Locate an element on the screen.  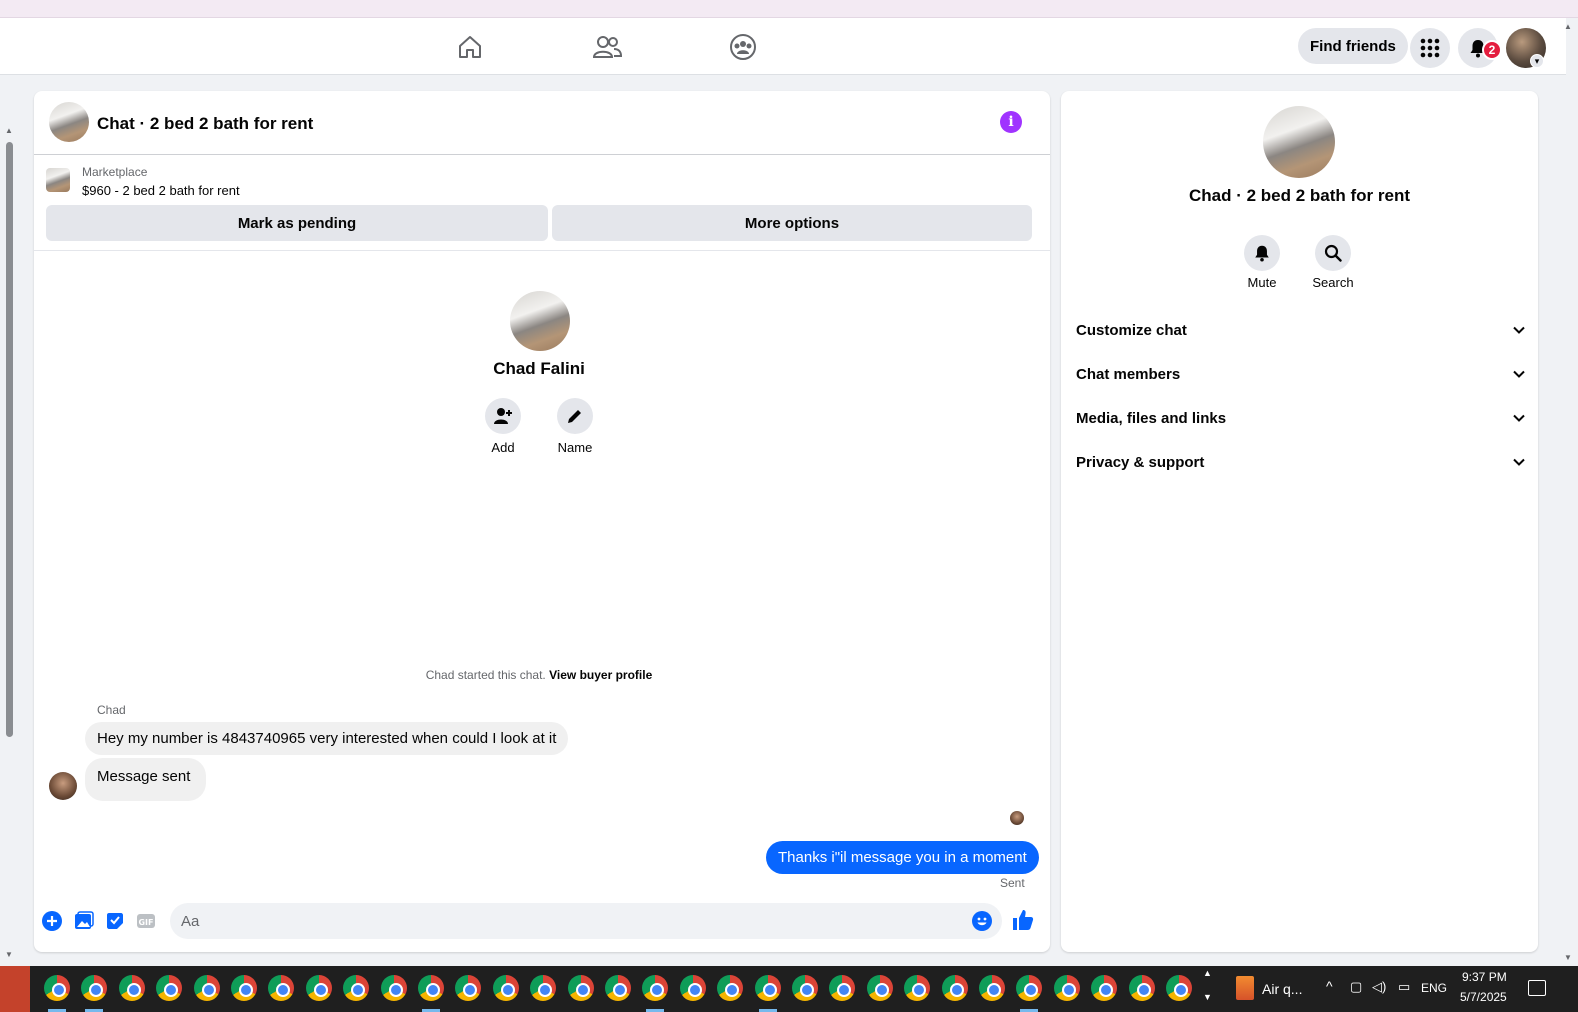
start-app-icon is located at coordinates (15, 989).